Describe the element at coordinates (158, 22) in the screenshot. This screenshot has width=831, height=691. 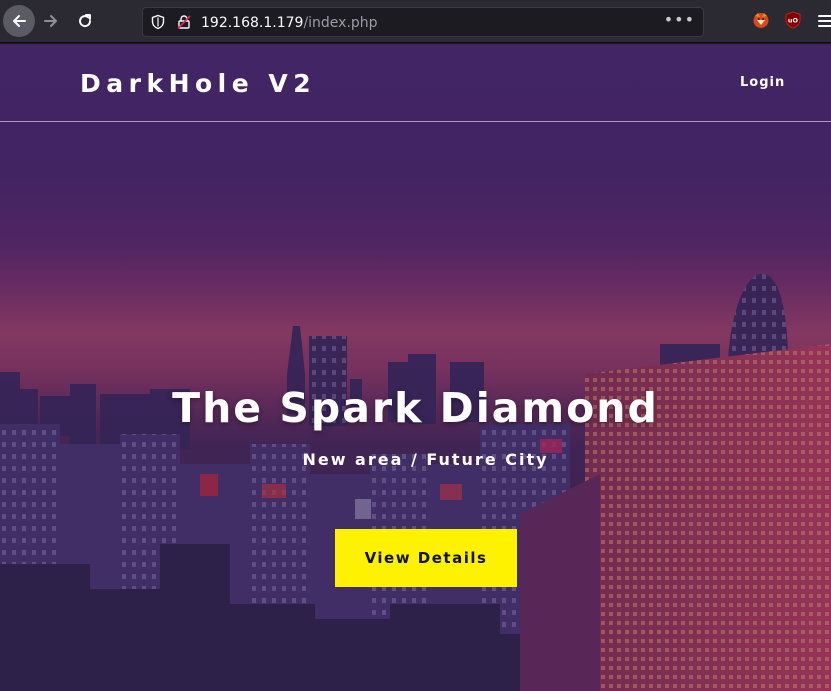
I see `shield-icon` at that location.